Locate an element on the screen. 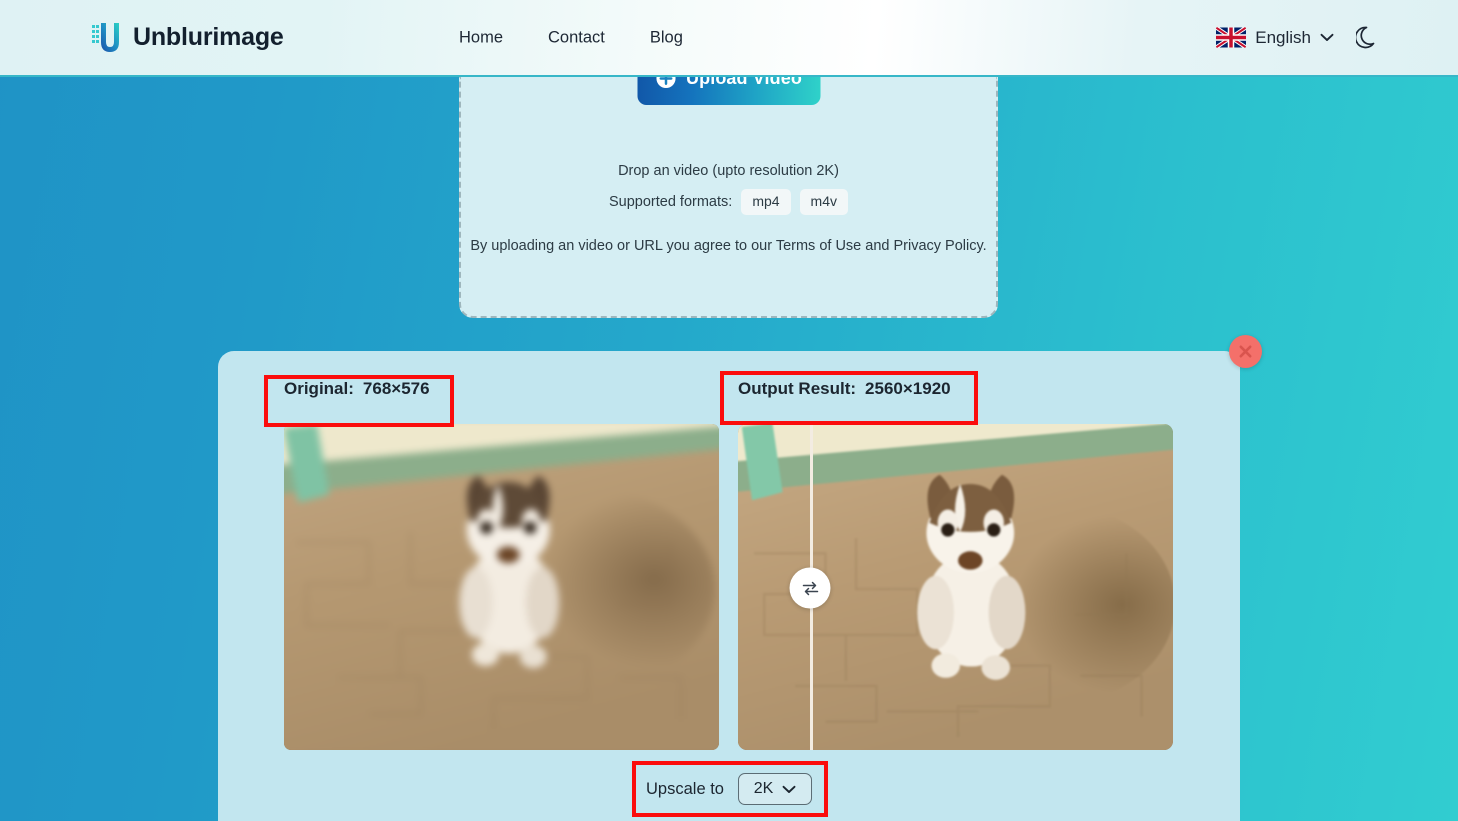  format-chip-mp4: mp4 is located at coordinates (766, 202).